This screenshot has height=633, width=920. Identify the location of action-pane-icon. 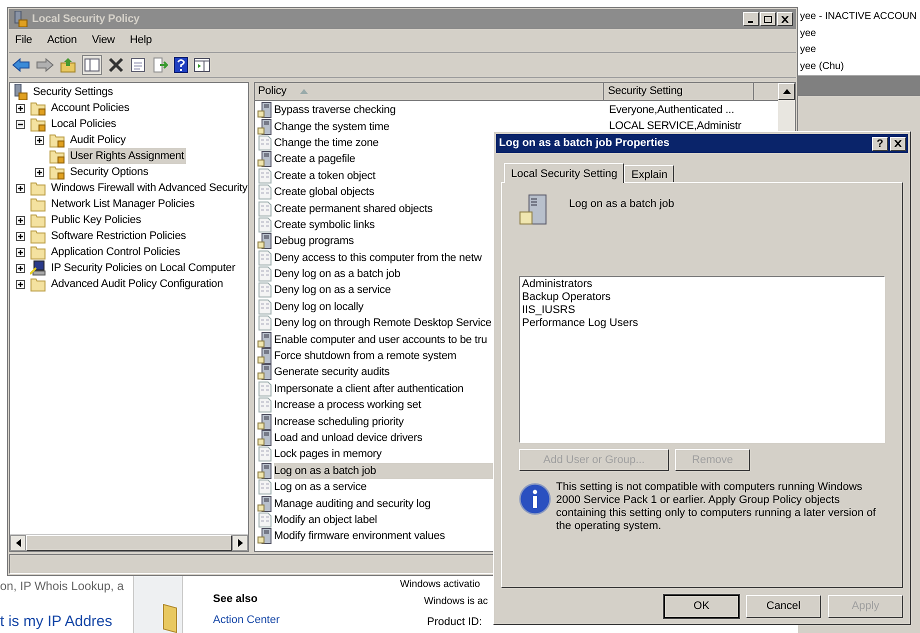
(202, 65).